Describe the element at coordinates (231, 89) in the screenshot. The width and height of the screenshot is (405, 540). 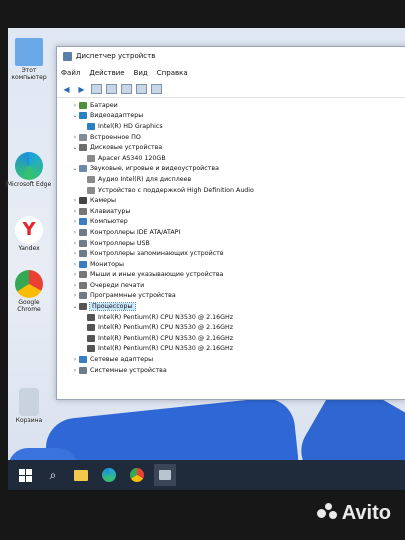
I see `toolbar: ◀ ▶` at that location.